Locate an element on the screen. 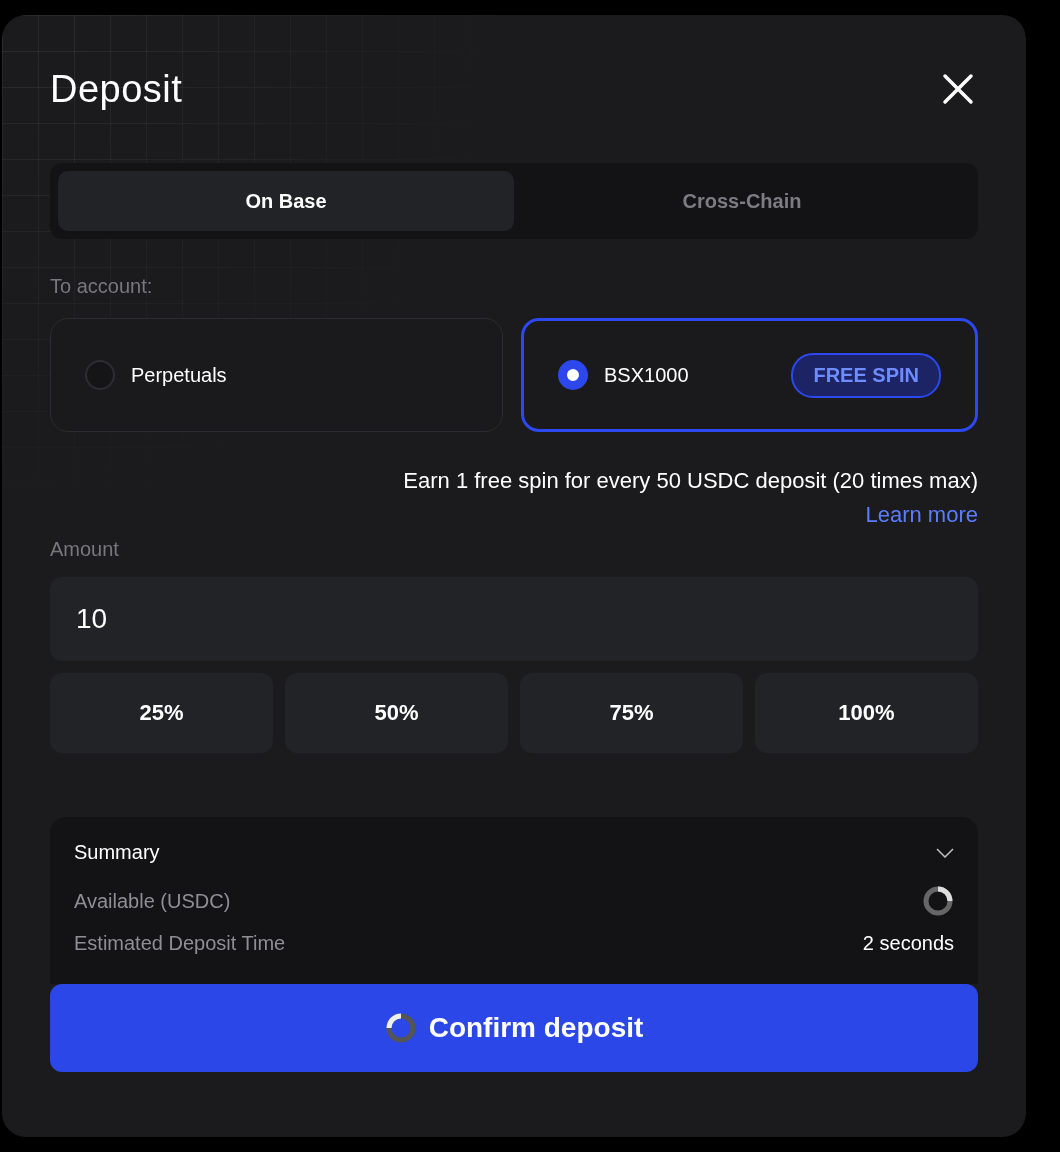 Image resolution: width=1060 pixels, height=1152 pixels. learn-more-link: Learn more is located at coordinates (921, 515).